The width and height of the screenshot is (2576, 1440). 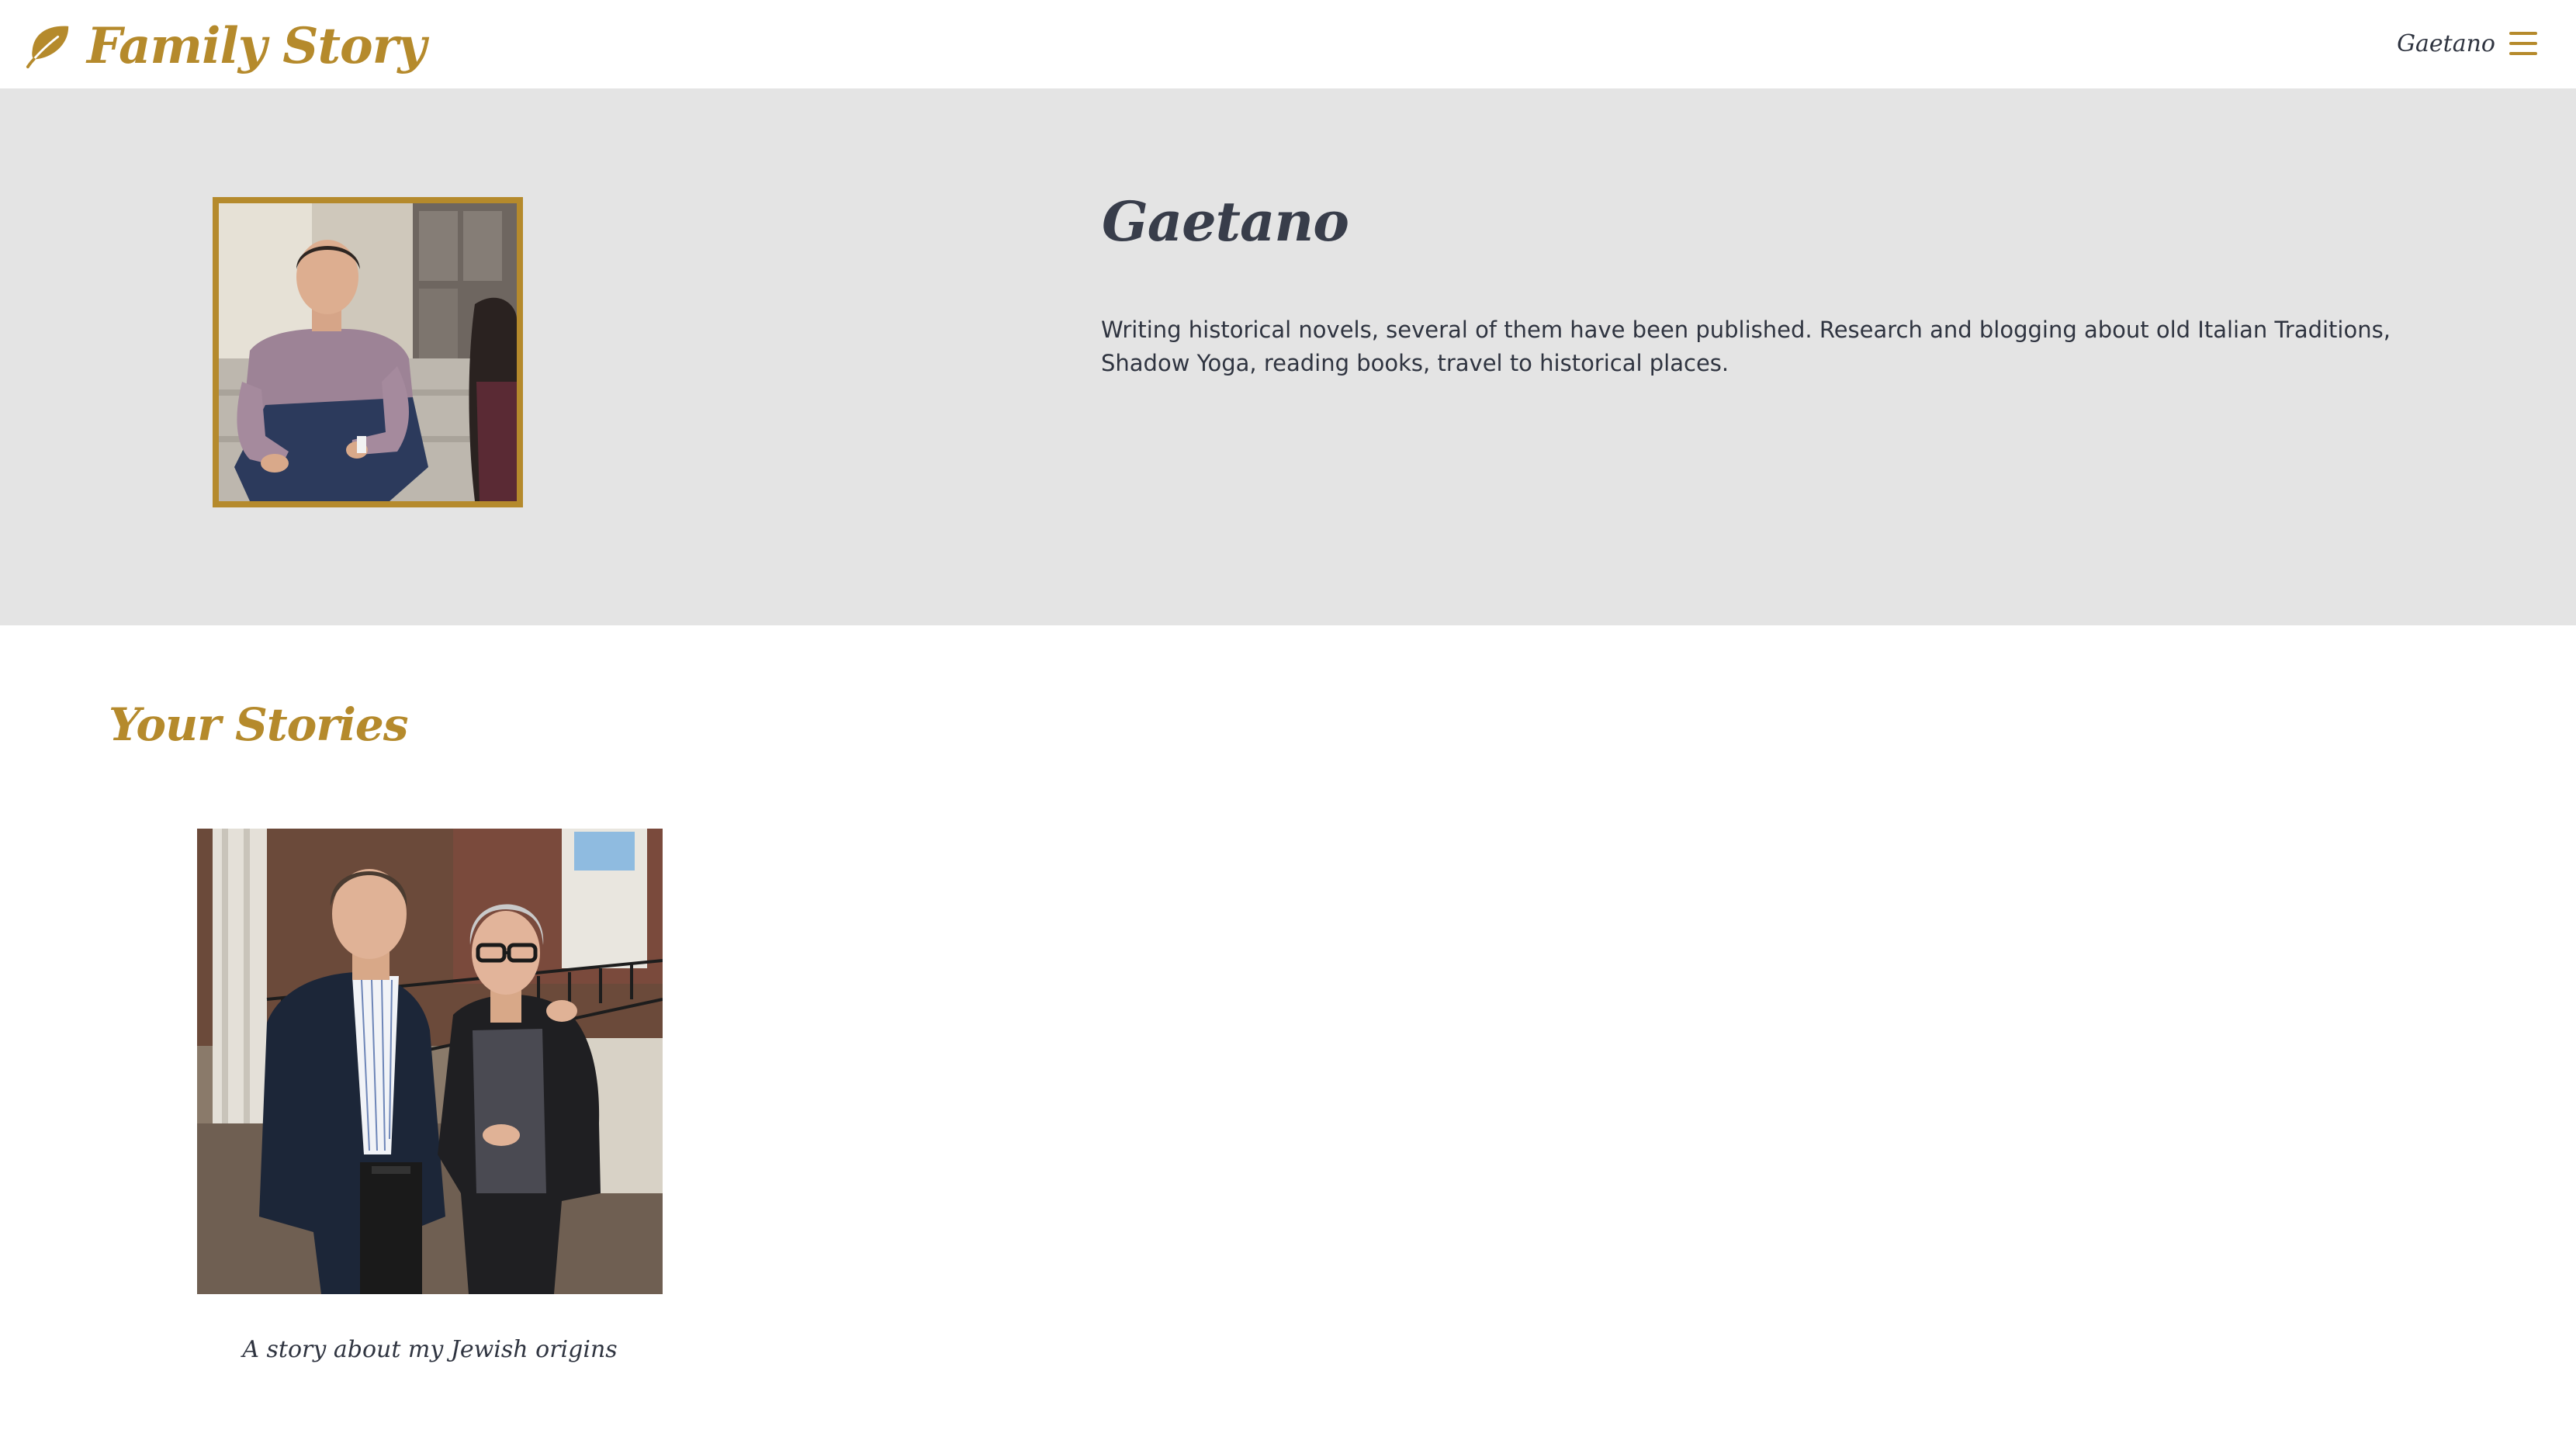 I want to click on leaf-icon, so click(x=47, y=48).